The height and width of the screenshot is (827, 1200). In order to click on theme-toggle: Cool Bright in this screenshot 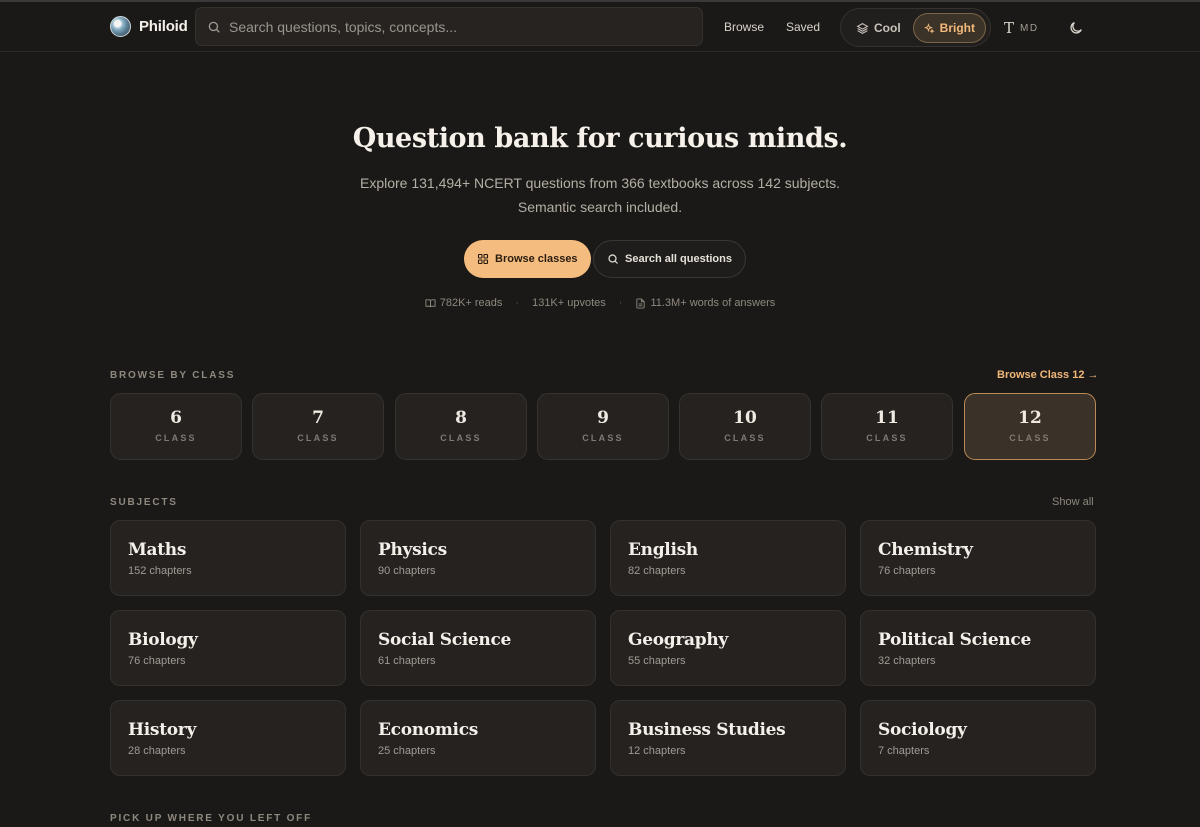, I will do `click(915, 27)`.